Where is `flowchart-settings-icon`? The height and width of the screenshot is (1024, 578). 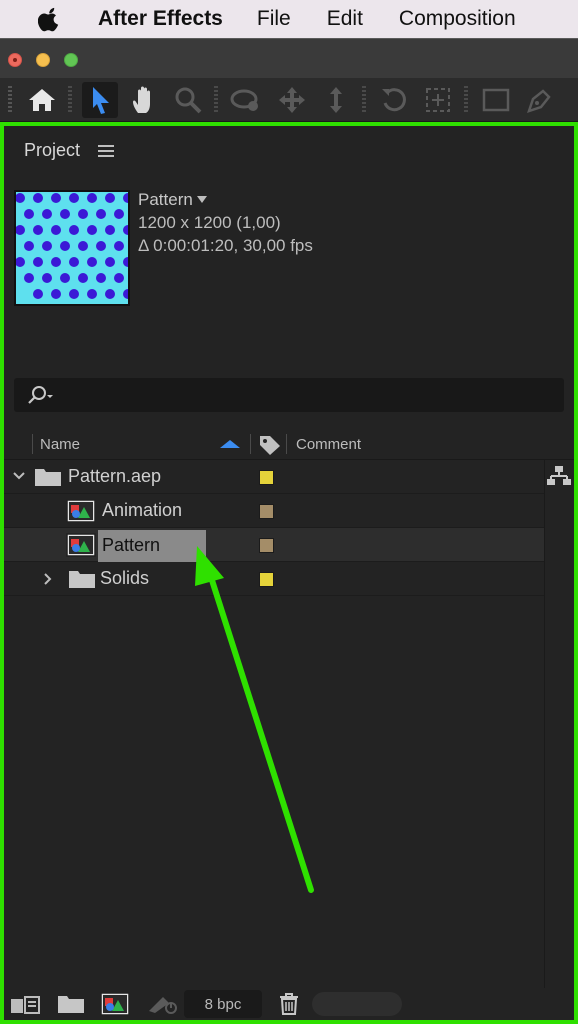
flowchart-settings-icon is located at coordinates (163, 1005).